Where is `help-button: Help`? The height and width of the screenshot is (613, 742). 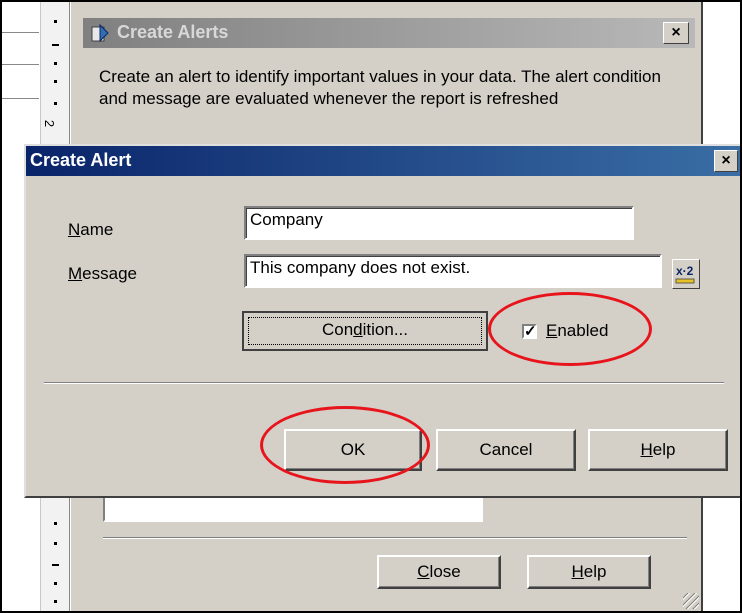 help-button: Help is located at coordinates (658, 450).